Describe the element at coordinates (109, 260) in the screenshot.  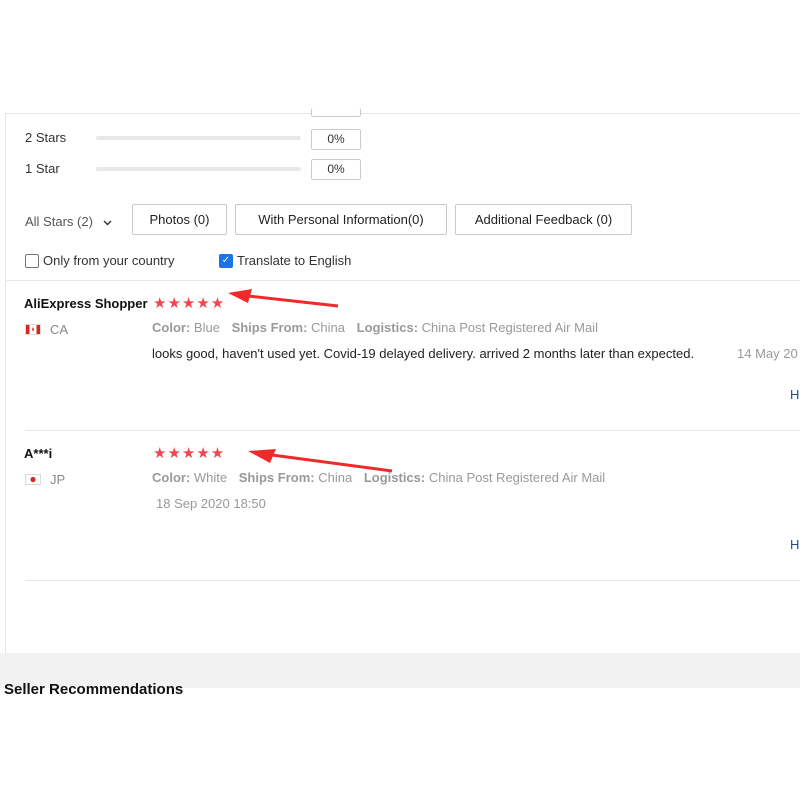
I see `only-country-label: Only from your country` at that location.